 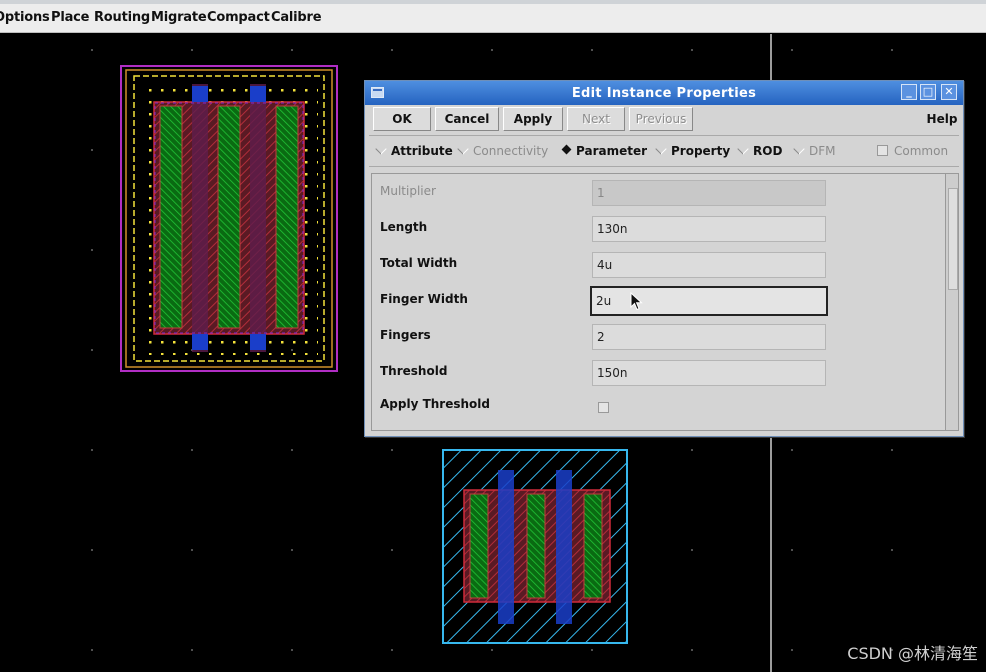 What do you see at coordinates (414, 371) in the screenshot?
I see `threshold-label: Threshold` at bounding box center [414, 371].